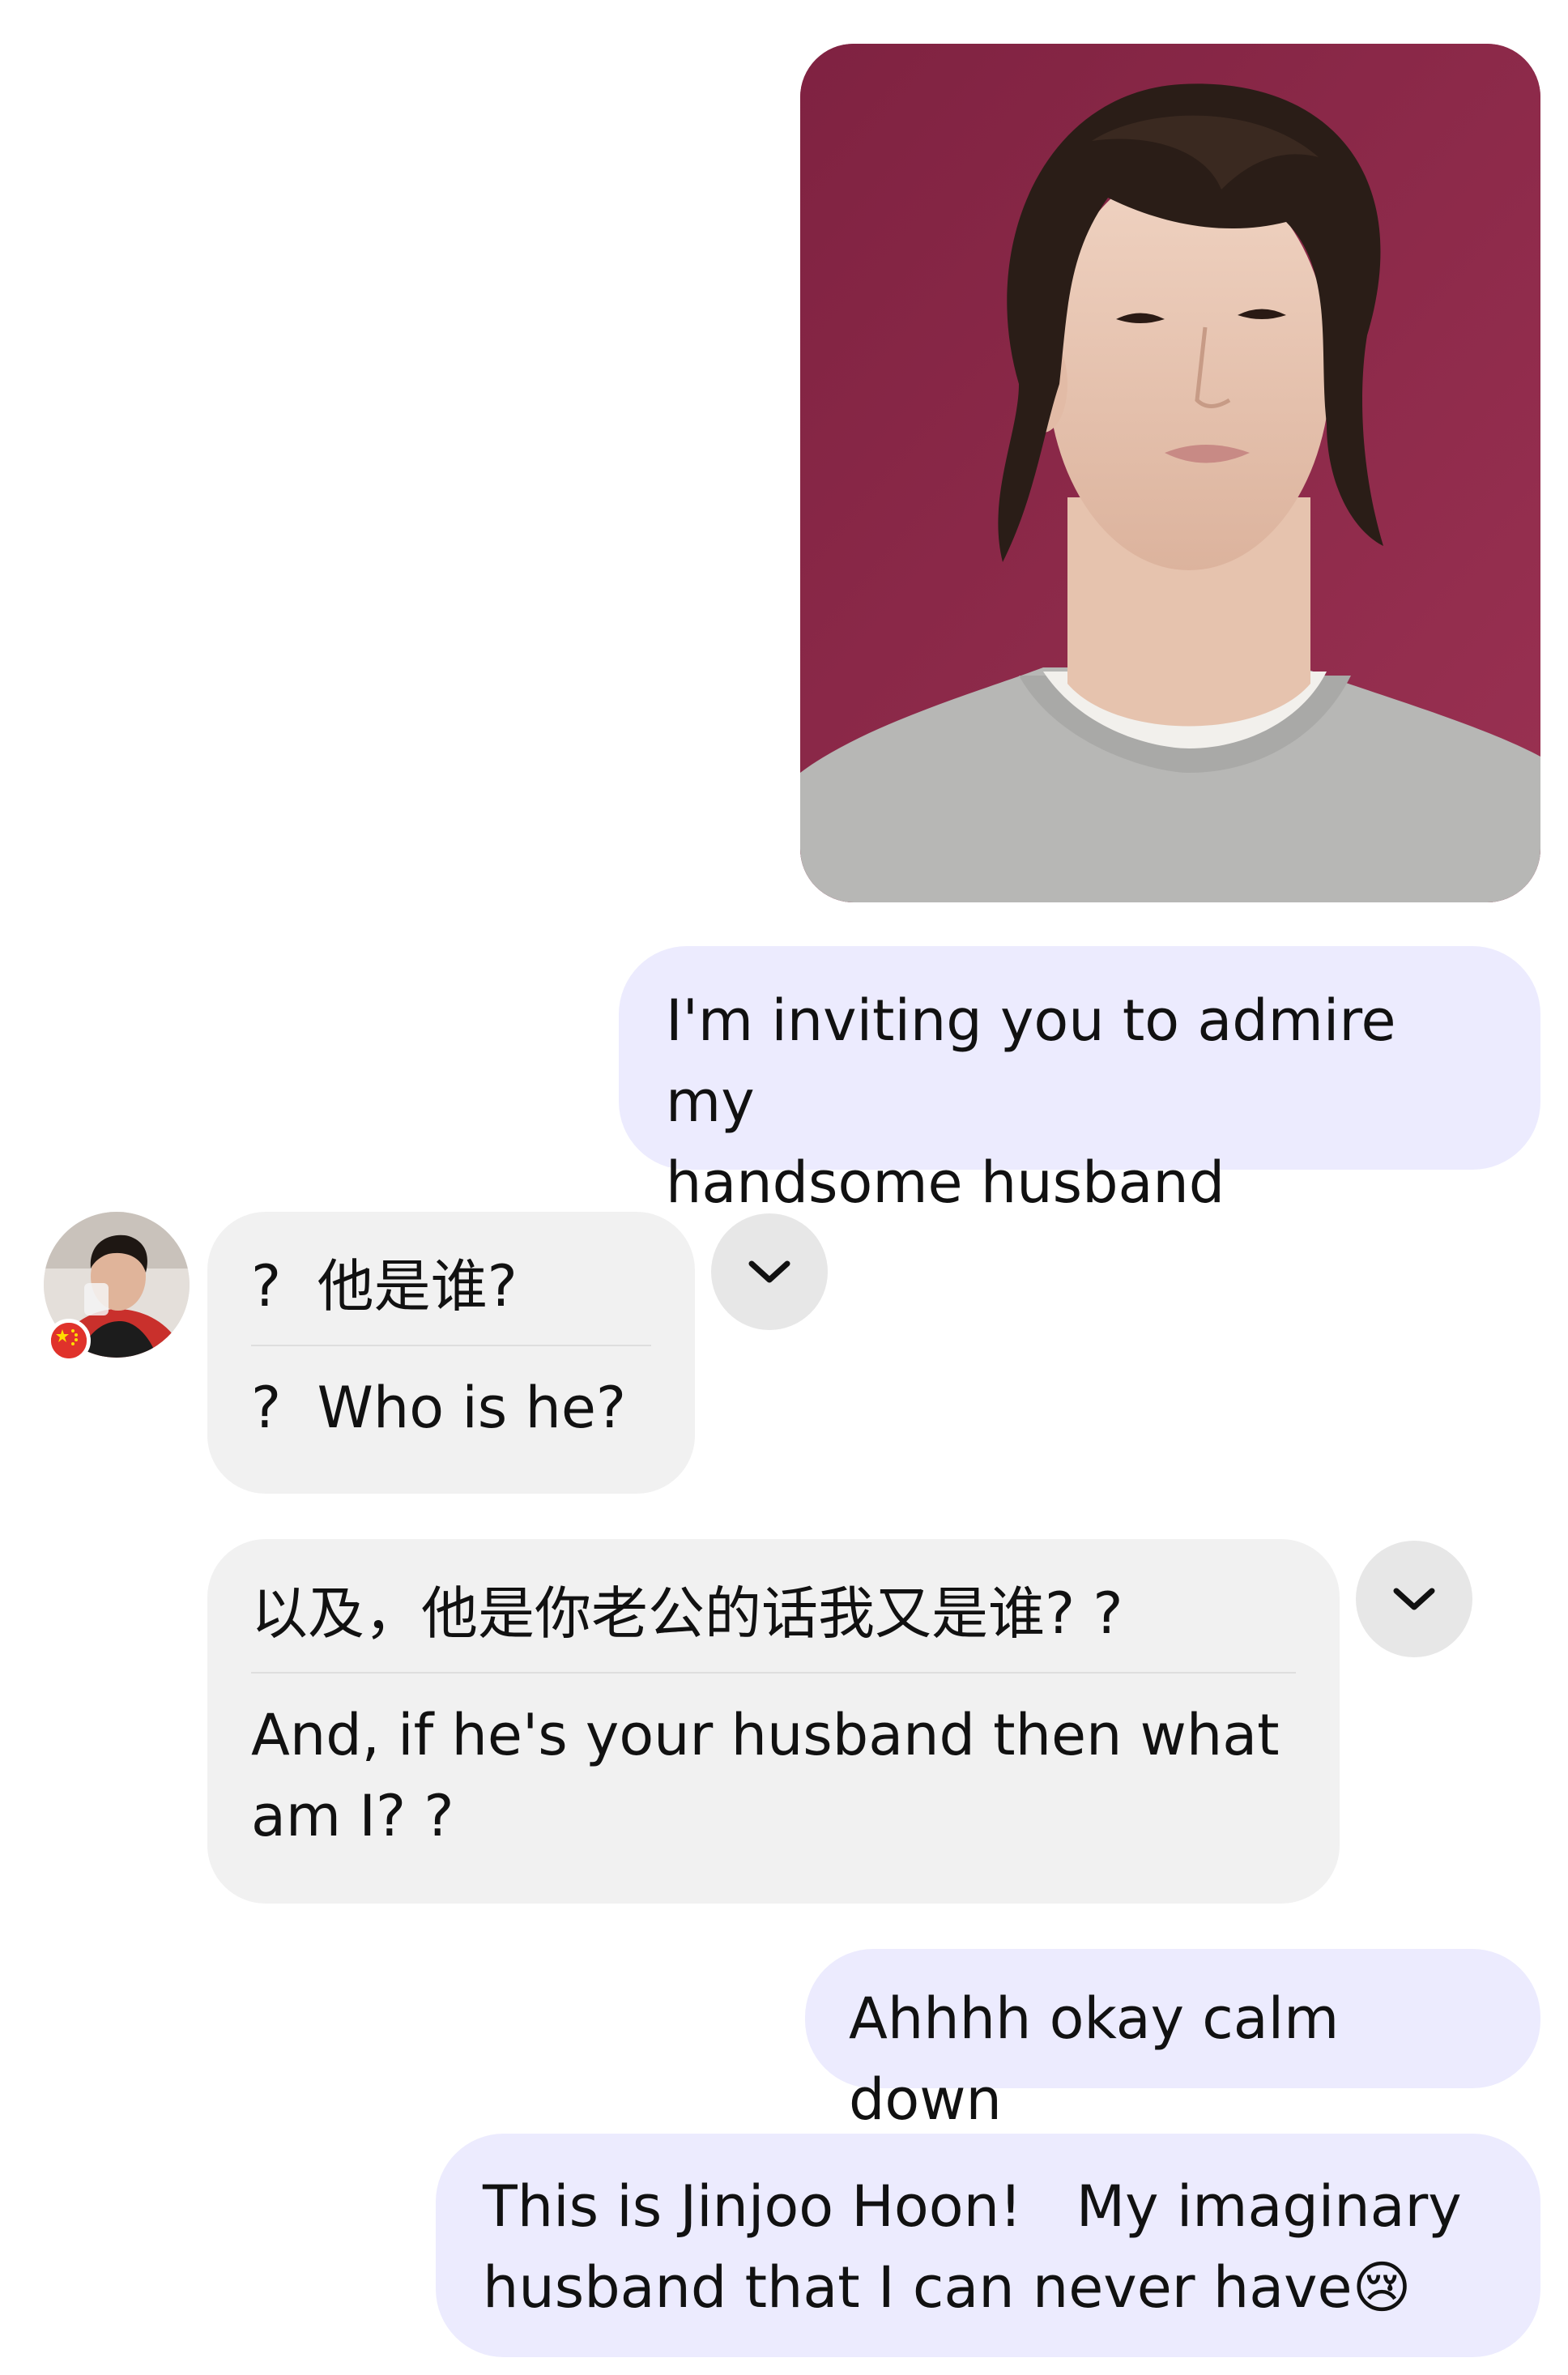  Describe the element at coordinates (439, 1408) in the screenshot. I see `translated-text: ? Who is he?` at that location.